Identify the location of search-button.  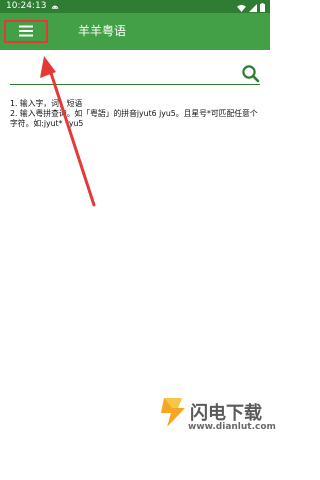
(250, 73).